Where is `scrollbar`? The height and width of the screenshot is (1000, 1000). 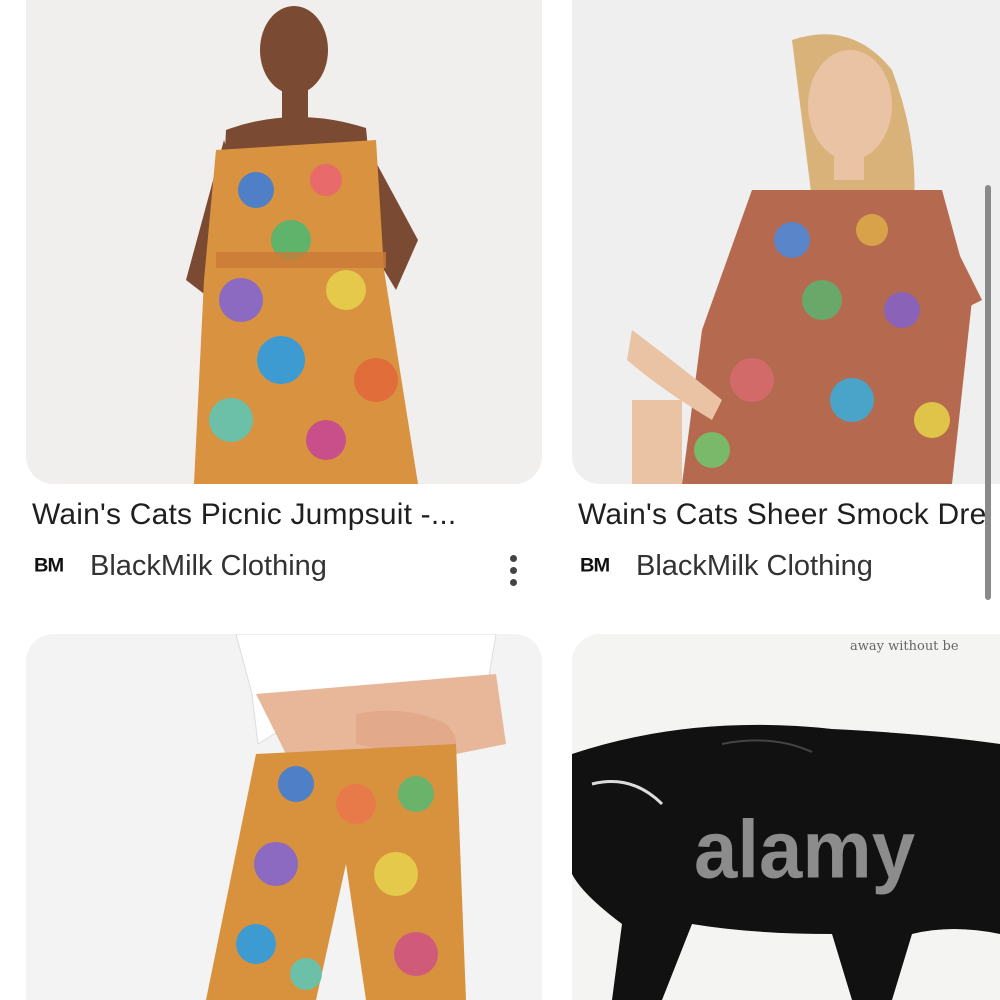 scrollbar is located at coordinates (988, 392).